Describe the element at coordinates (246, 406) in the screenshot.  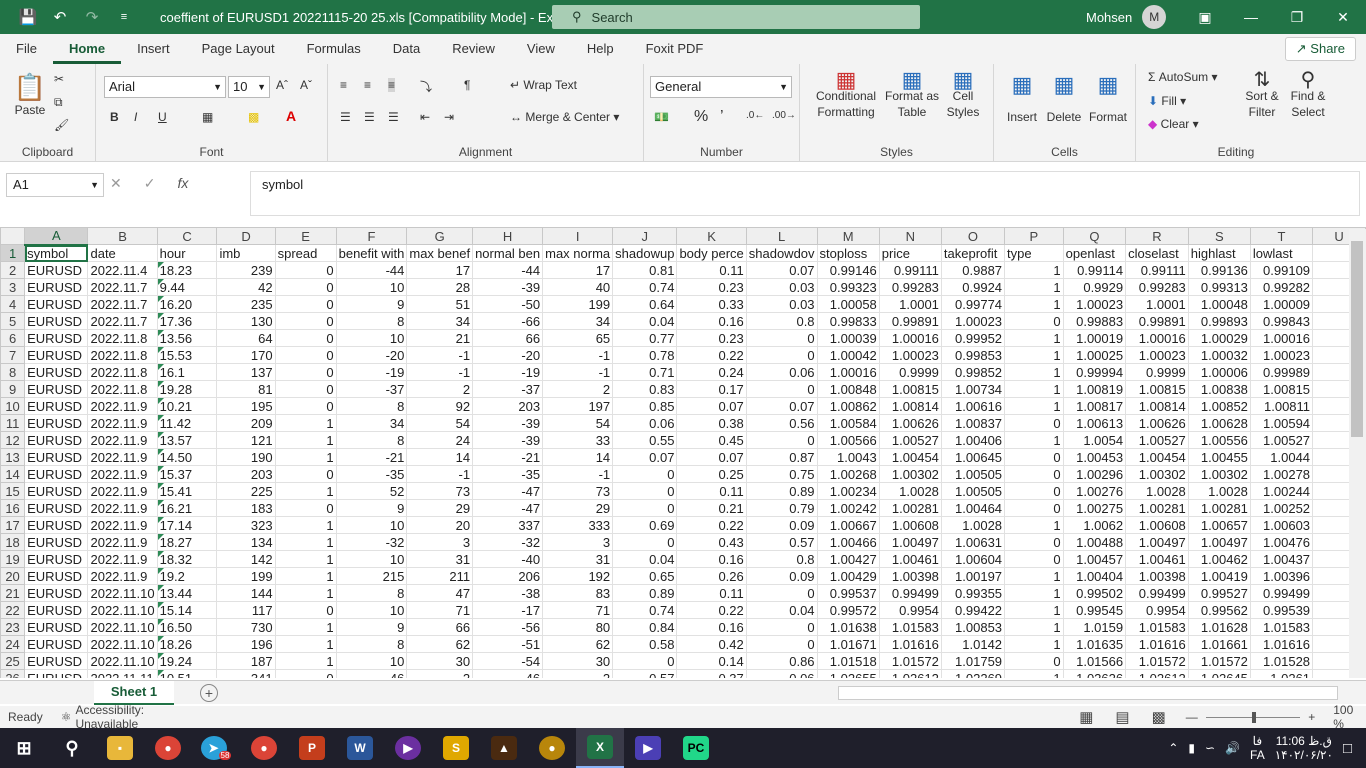
I see `cell: 195` at that location.